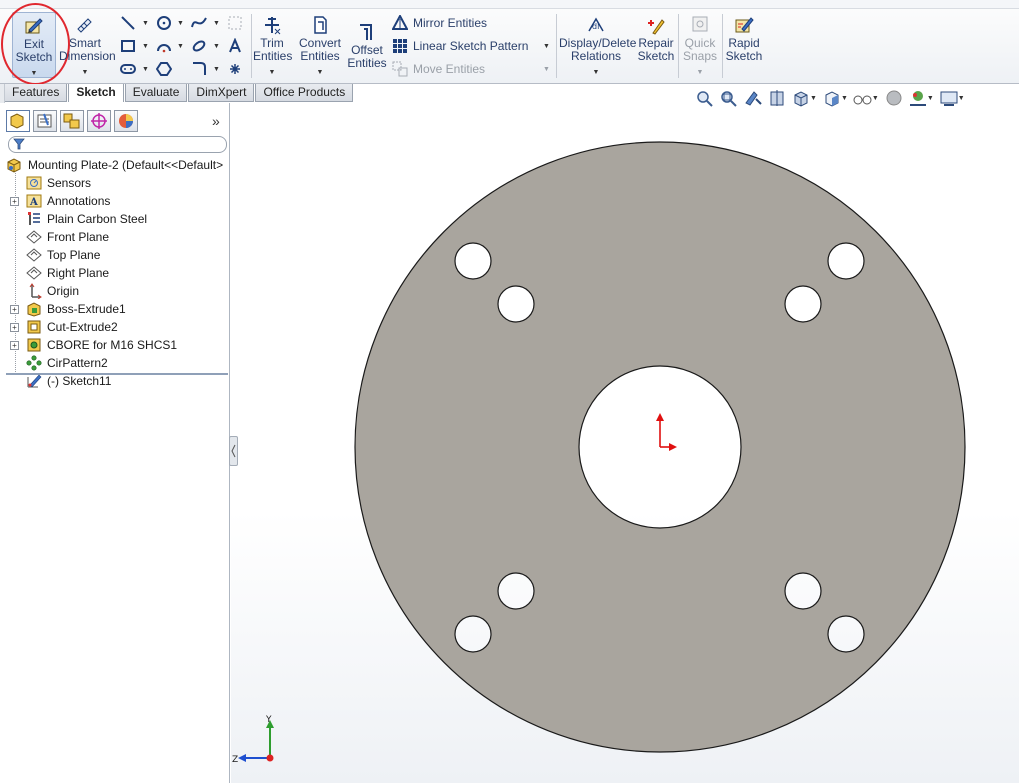 This screenshot has height=783, width=1019. I want to click on tree-item-label: Sensors, so click(69, 183).